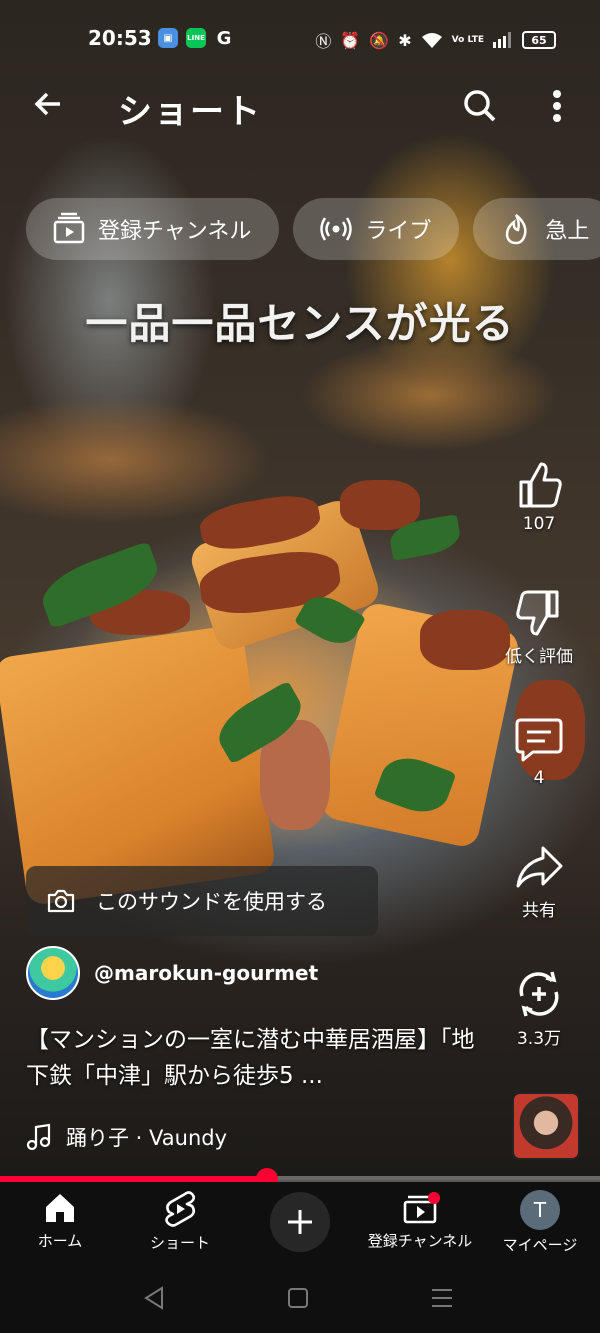 The width and height of the screenshot is (600, 1333). Describe the element at coordinates (516, 229) in the screenshot. I see `trending-icon` at that location.